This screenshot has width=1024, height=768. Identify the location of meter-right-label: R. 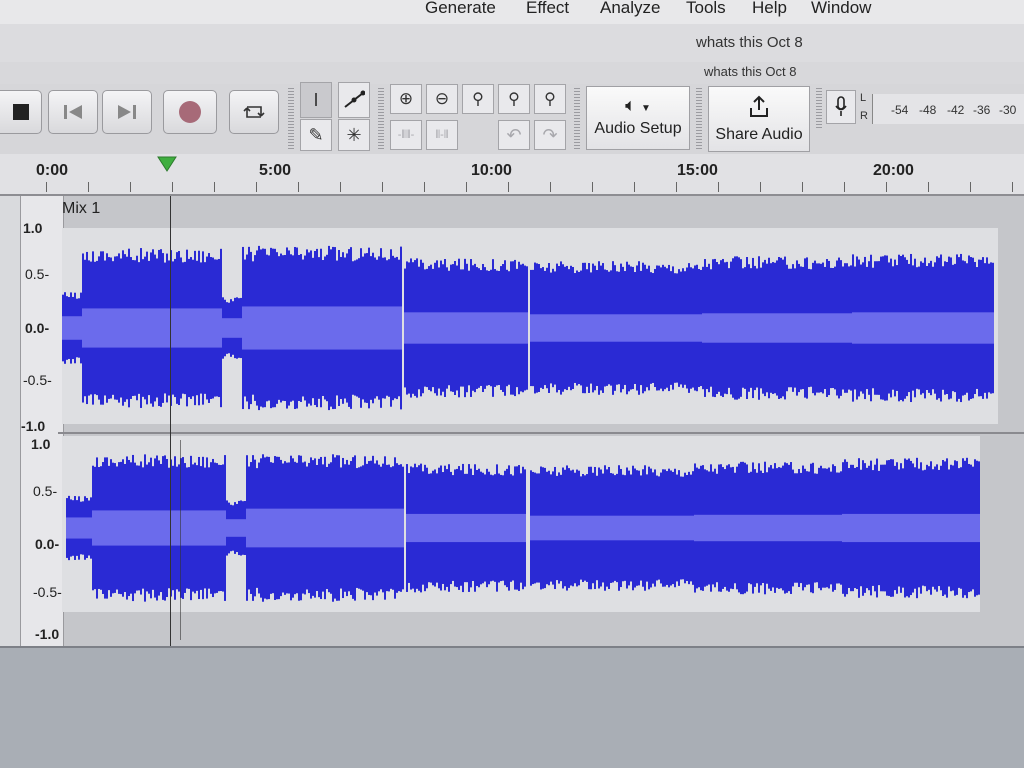
(864, 116).